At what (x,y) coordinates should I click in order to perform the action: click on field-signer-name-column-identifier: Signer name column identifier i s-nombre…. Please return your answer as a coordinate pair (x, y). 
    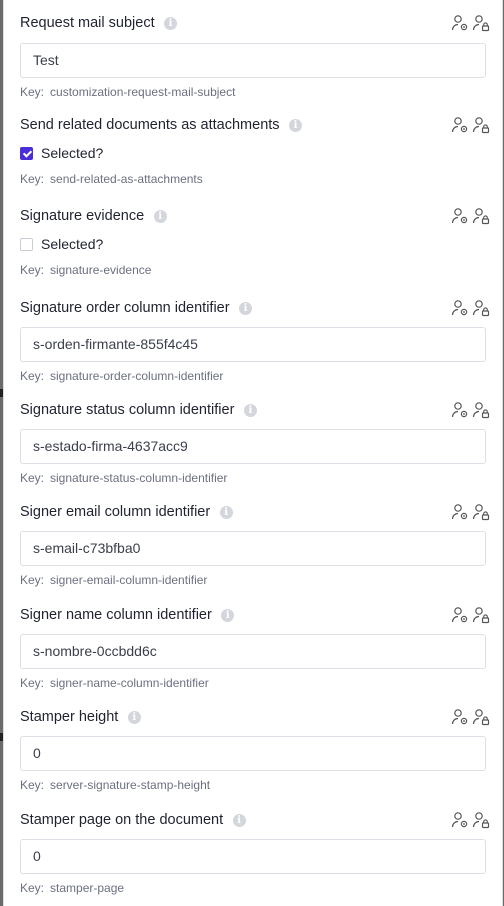
    Looking at the image, I should click on (255, 648).